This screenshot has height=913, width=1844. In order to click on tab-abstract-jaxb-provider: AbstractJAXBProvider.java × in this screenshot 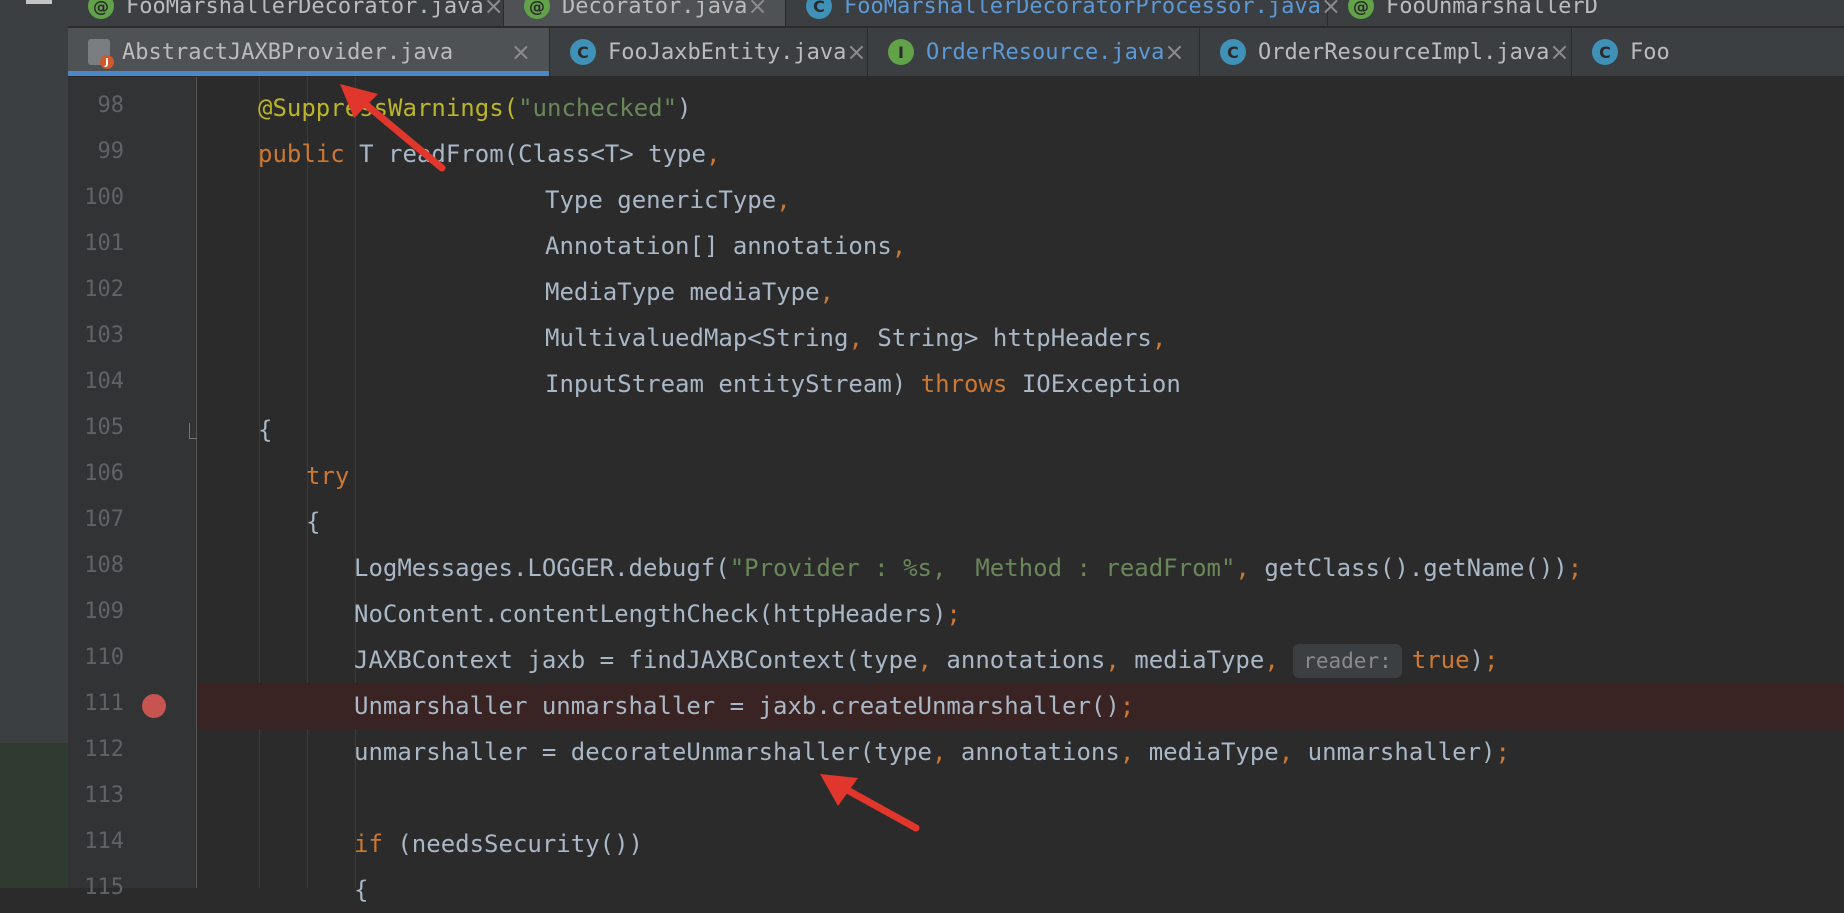, I will do `click(309, 52)`.